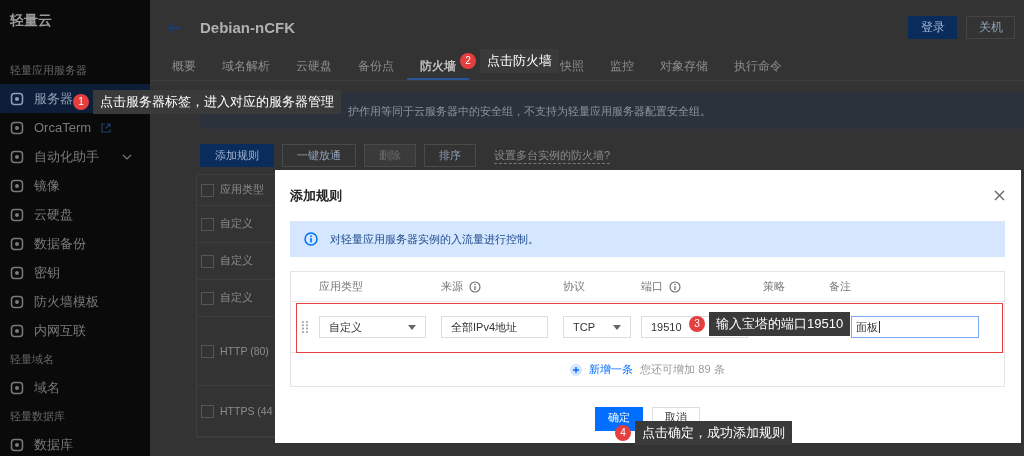 This screenshot has width=1024, height=456. Describe the element at coordinates (75, 127) in the screenshot. I see `sidebar-item: OrcaTerm` at that location.